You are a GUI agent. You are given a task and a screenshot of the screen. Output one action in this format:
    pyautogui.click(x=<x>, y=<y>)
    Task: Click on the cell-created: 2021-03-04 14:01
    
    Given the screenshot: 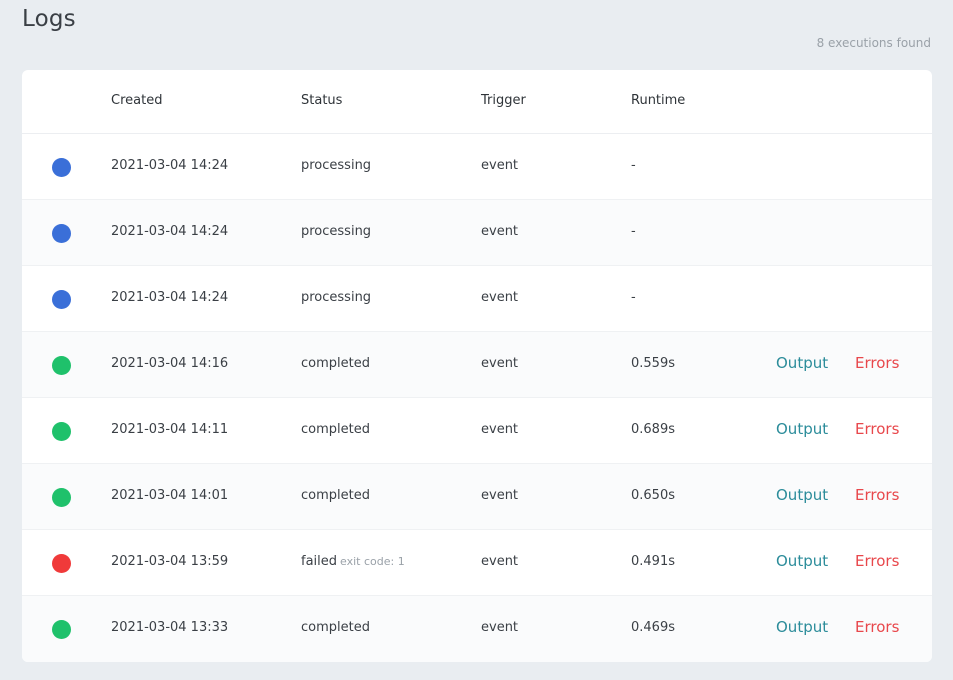 What is the action you would take?
    pyautogui.click(x=170, y=495)
    